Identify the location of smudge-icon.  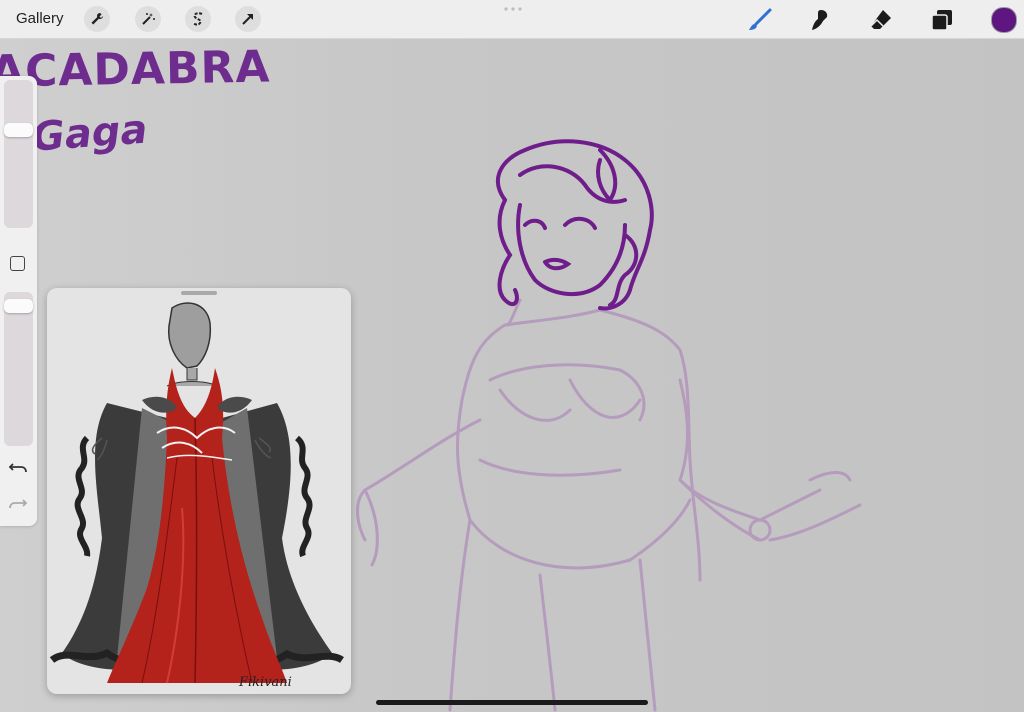
(820, 20).